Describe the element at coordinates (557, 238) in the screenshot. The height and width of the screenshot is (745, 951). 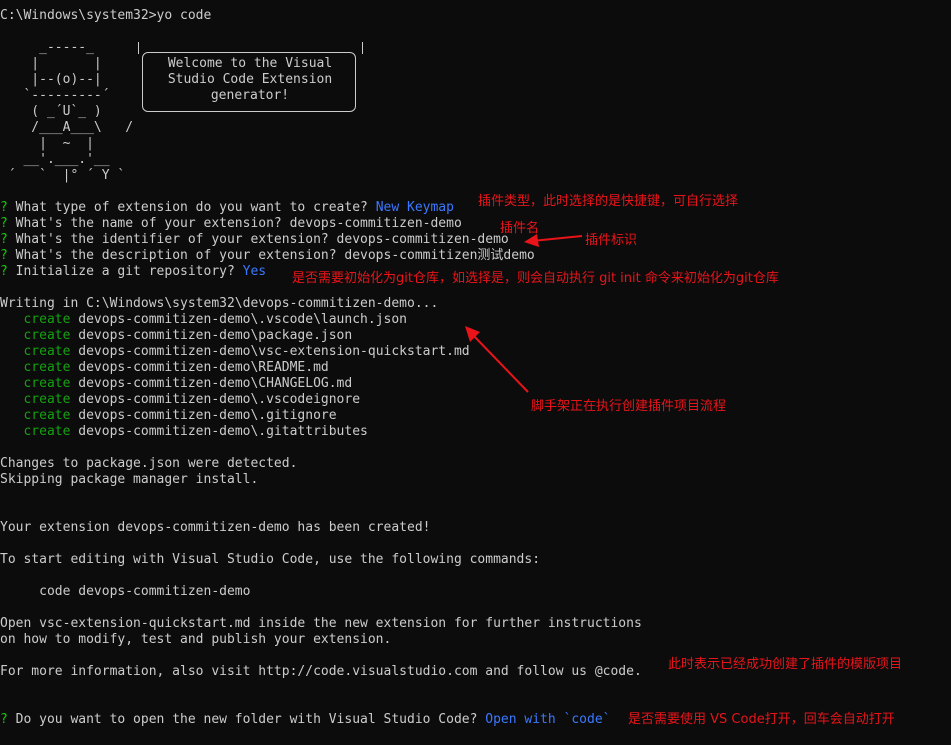
I see `identifier-arrow-icon` at that location.